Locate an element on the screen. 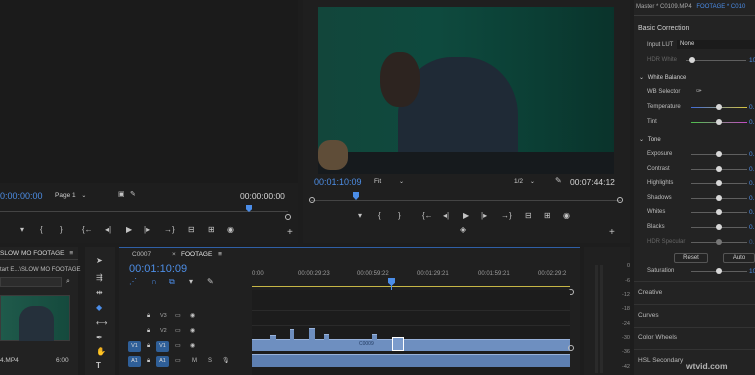 The height and width of the screenshot is (375, 755). curves-section: Curves is located at coordinates (648, 315).